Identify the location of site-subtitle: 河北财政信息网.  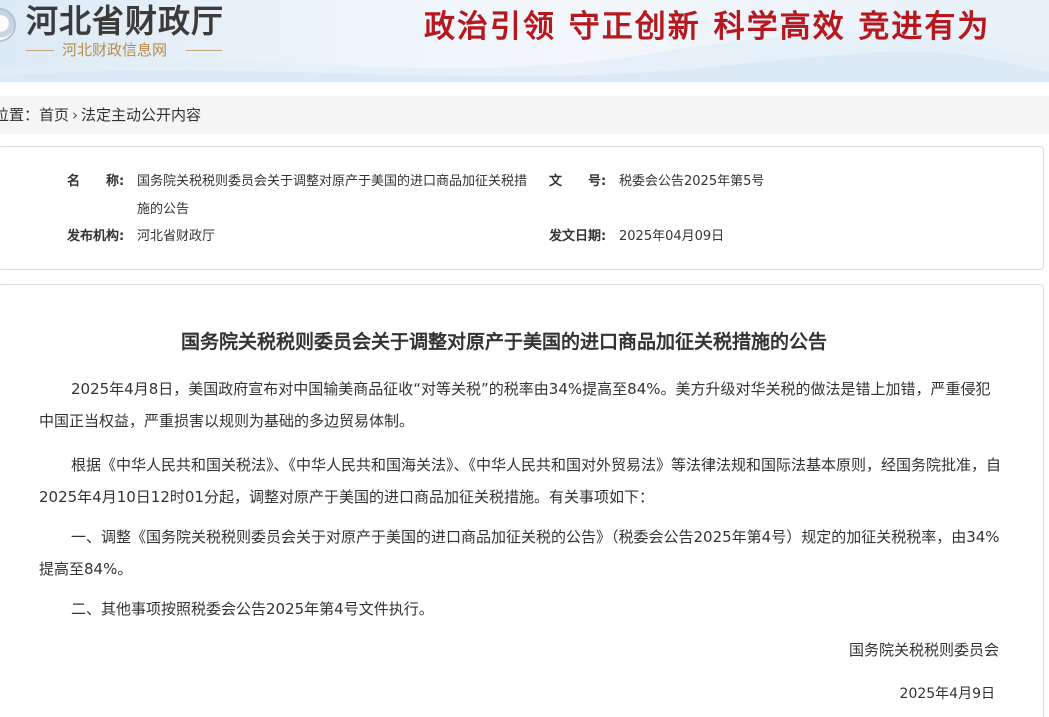
(115, 50).